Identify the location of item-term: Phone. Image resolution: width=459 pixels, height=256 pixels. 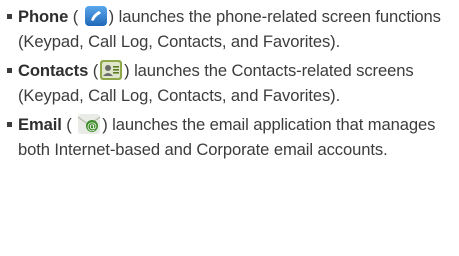
(43, 16).